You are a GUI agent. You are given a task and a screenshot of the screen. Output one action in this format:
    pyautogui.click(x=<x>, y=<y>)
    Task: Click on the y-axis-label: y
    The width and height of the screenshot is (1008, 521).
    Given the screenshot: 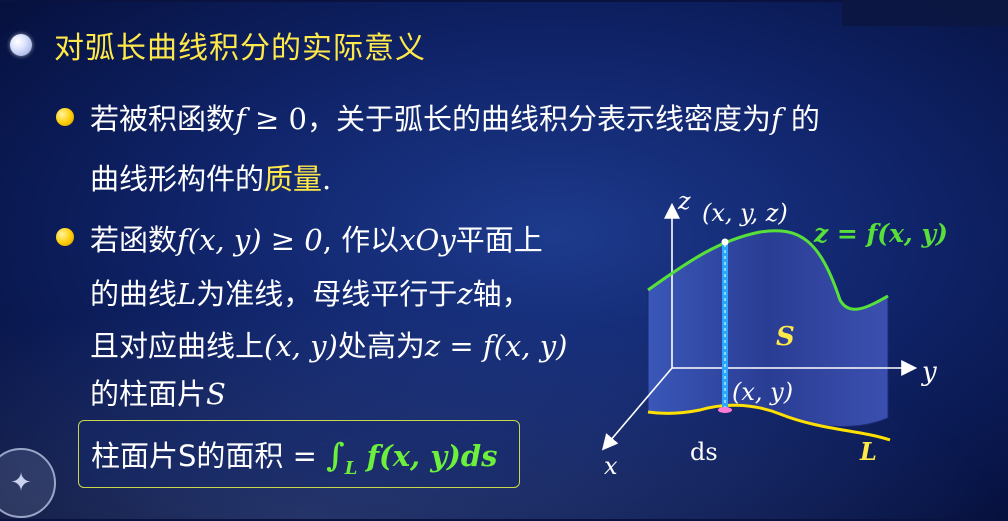 What is the action you would take?
    pyautogui.click(x=929, y=372)
    